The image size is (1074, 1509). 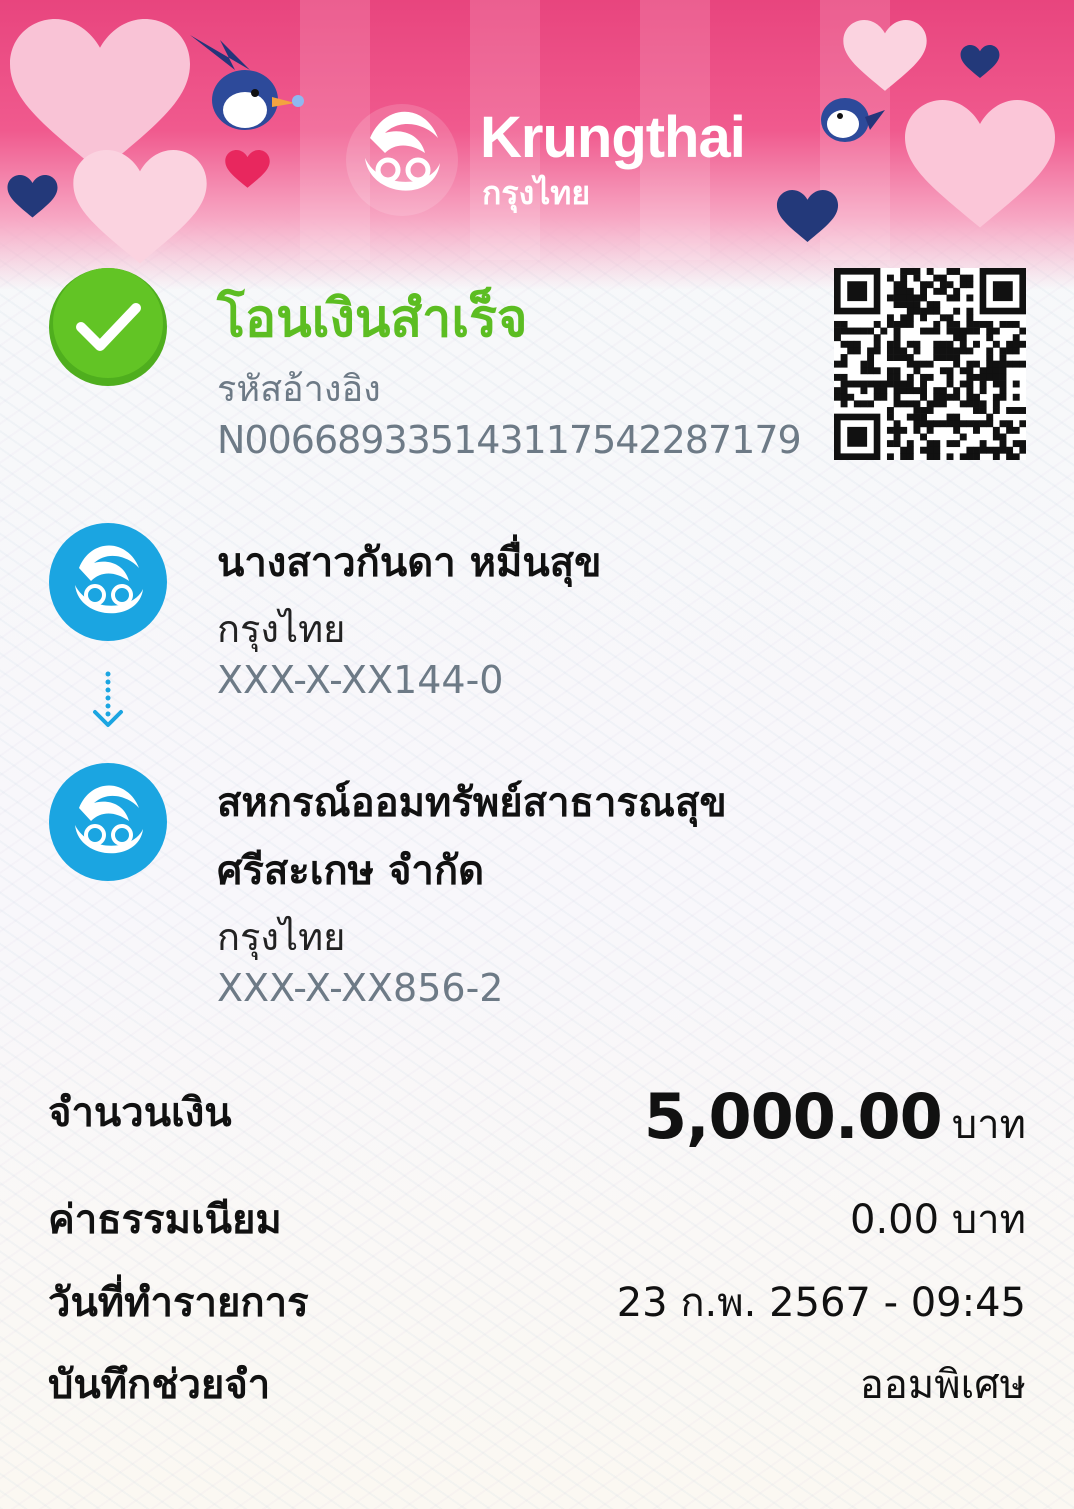 I want to click on brand-name-th: กรุงไทย, so click(x=536, y=193).